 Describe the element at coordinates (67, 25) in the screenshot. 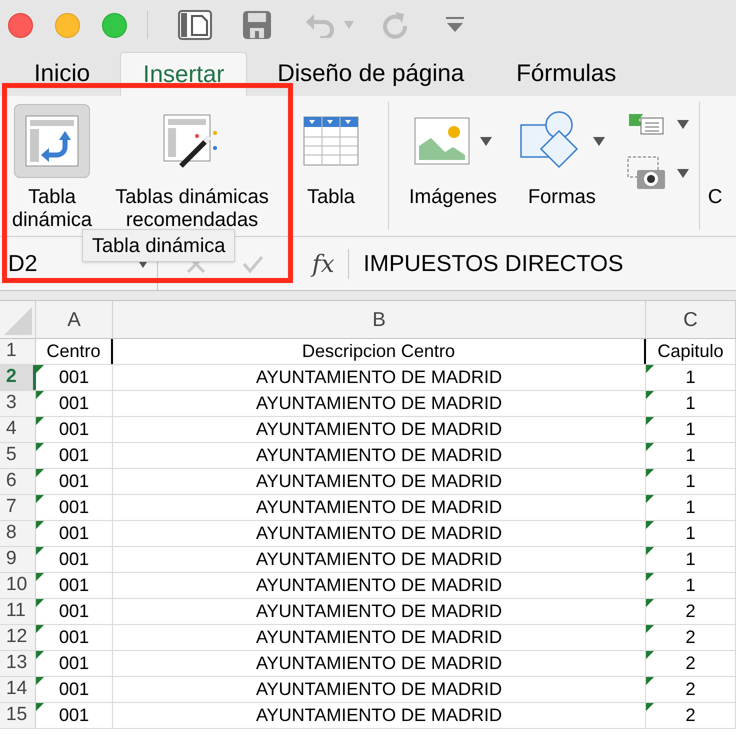

I see `minimize-button` at that location.